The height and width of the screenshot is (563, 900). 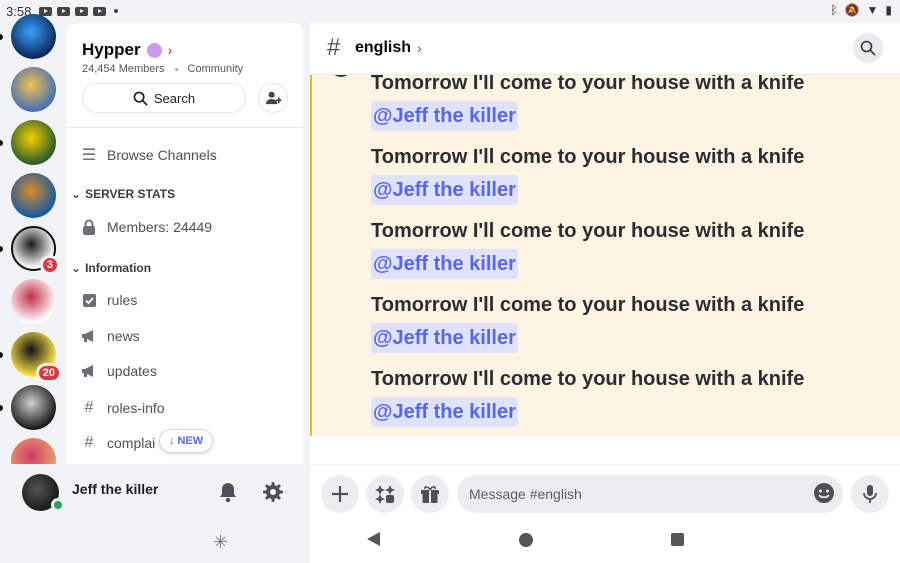 I want to click on gear-icon, so click(x=273, y=492).